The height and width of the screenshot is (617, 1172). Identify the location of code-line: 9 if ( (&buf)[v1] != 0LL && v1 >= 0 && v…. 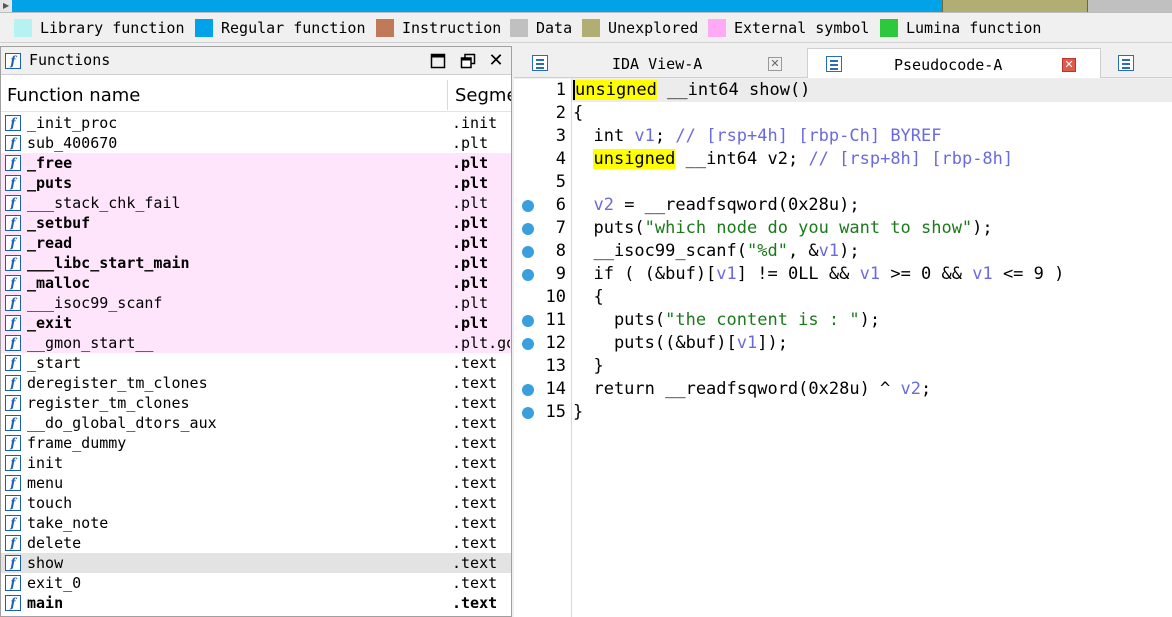
(843, 274).